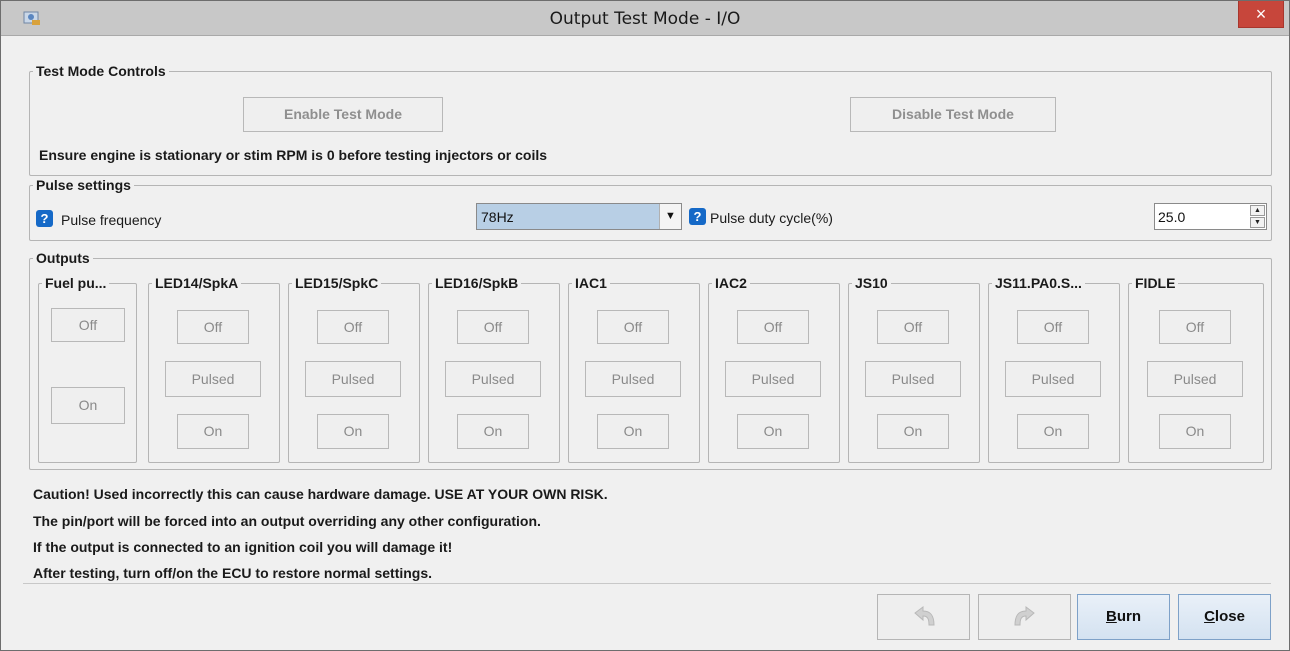 This screenshot has width=1290, height=651. I want to click on output-group-name: LED16/SpkB, so click(477, 283).